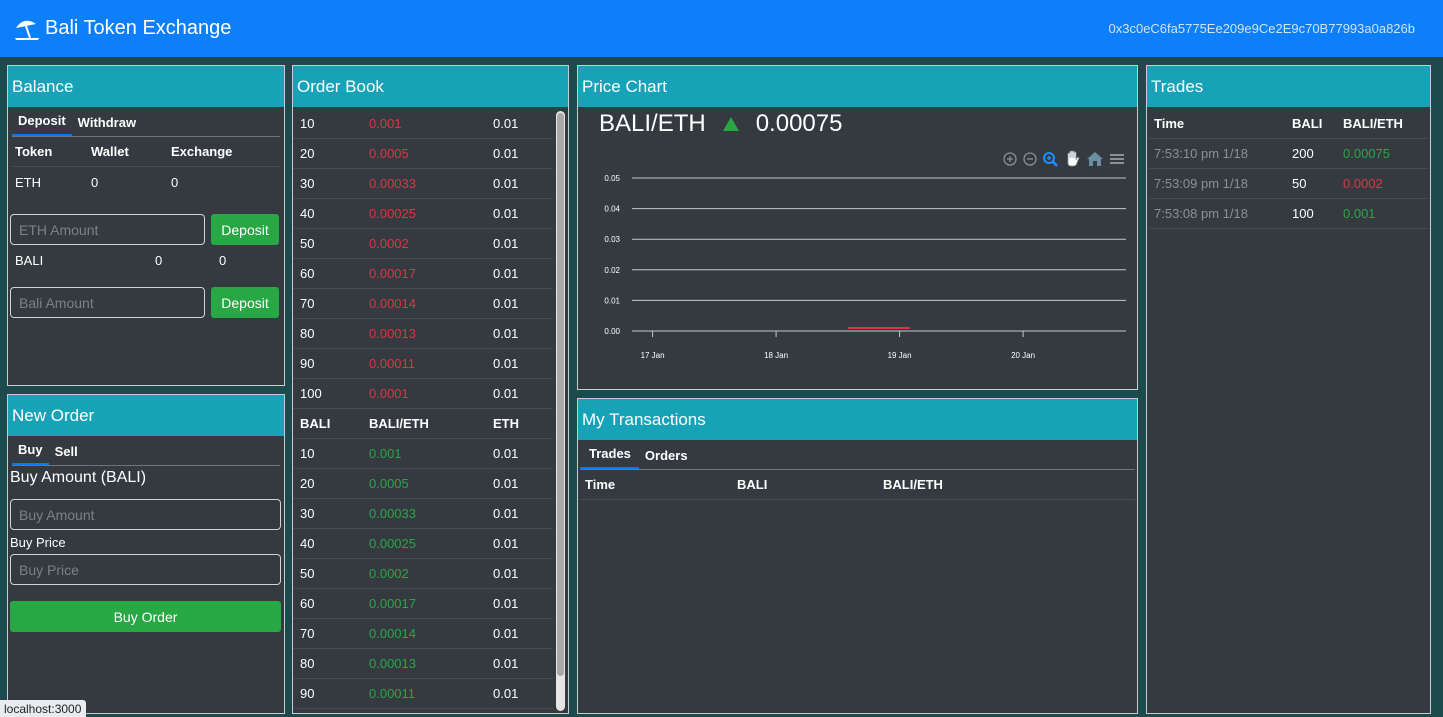 This screenshot has width=1443, height=717. I want to click on eth-token: ETH, so click(28, 182).